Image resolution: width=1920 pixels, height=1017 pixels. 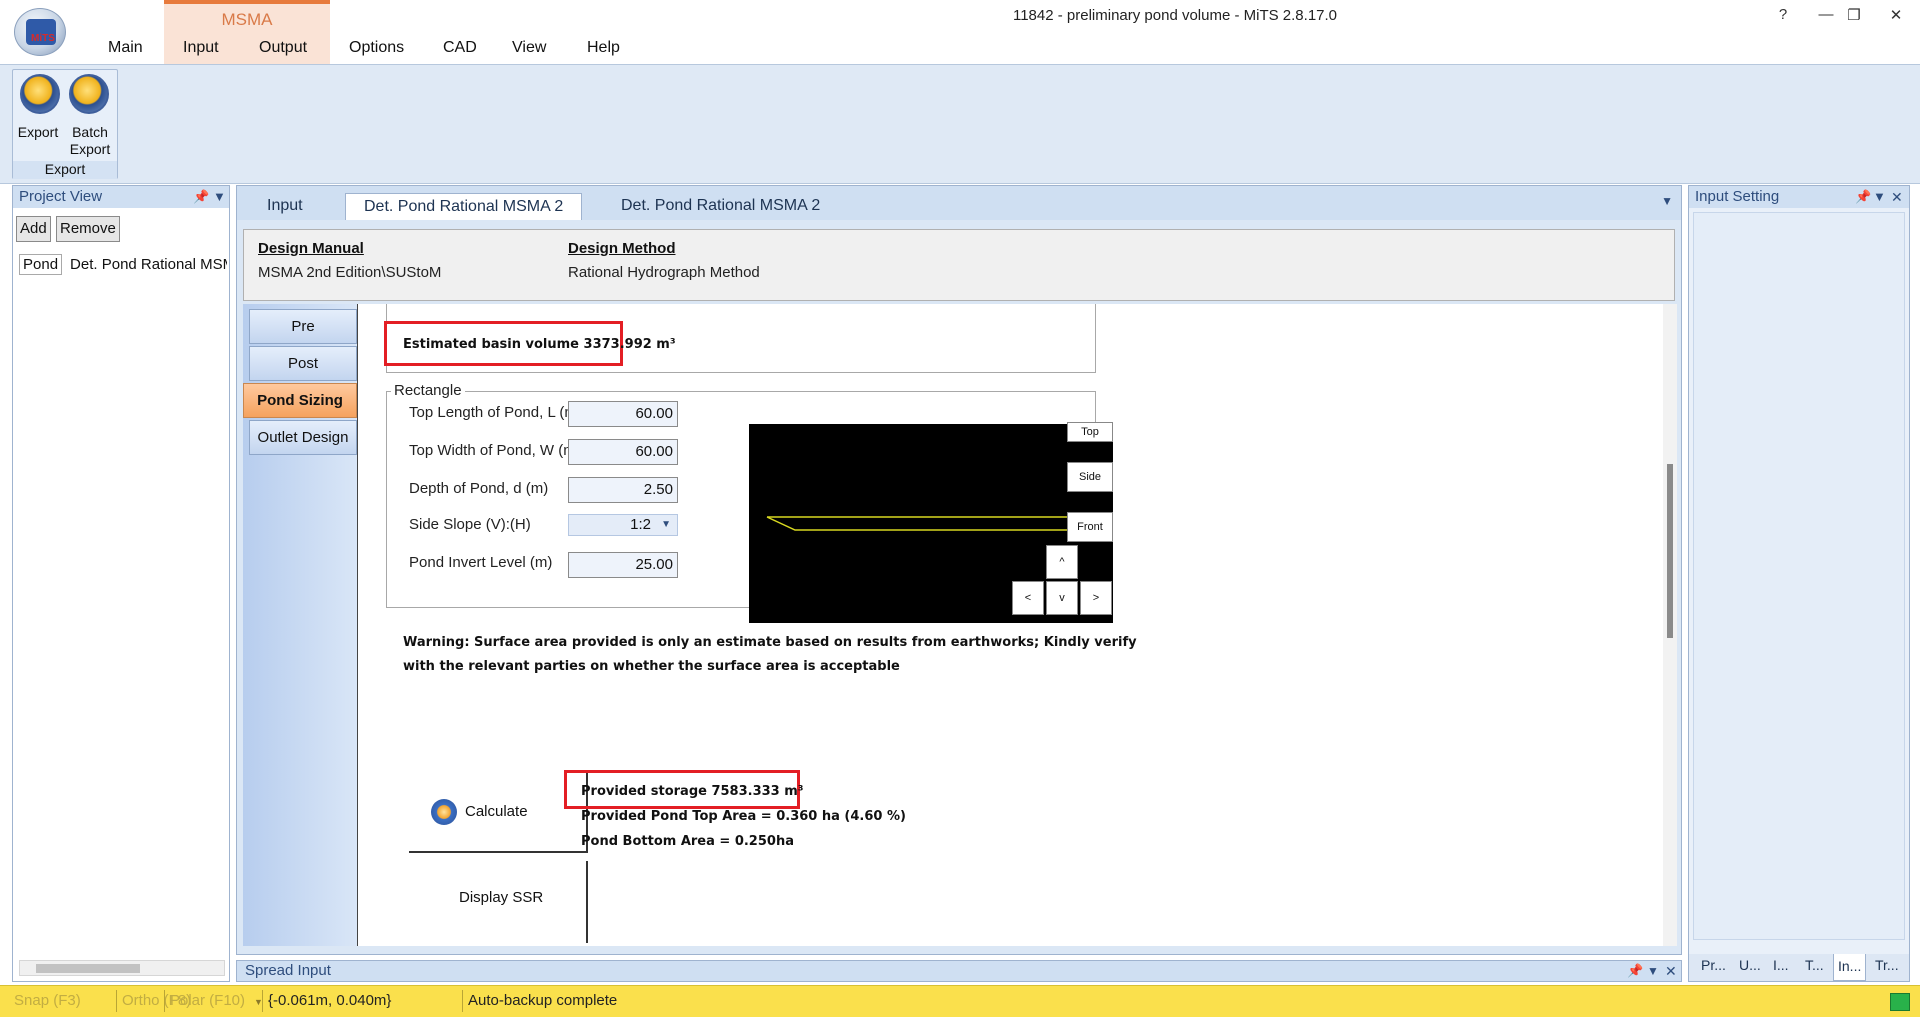 I want to click on provided-storage: Provided storage 7583.333 m³, so click(x=692, y=791).